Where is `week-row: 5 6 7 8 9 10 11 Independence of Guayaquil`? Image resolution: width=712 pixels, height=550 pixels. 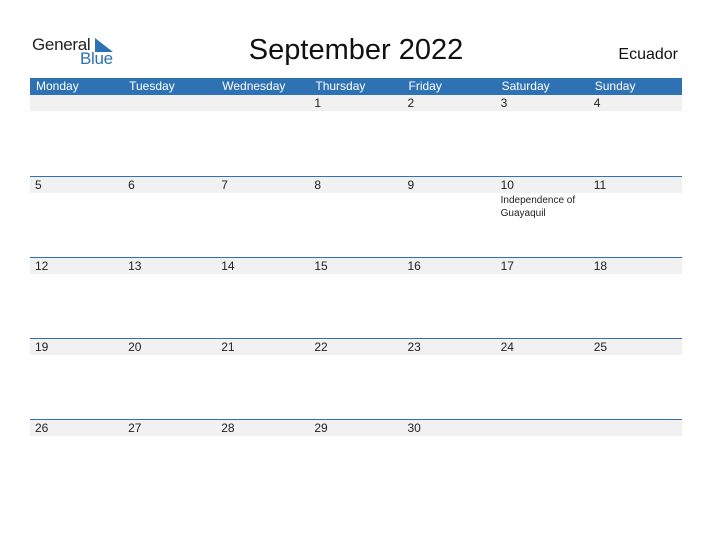
week-row: 5 6 7 8 9 10 11 Independence of Guayaquil is located at coordinates (356, 216).